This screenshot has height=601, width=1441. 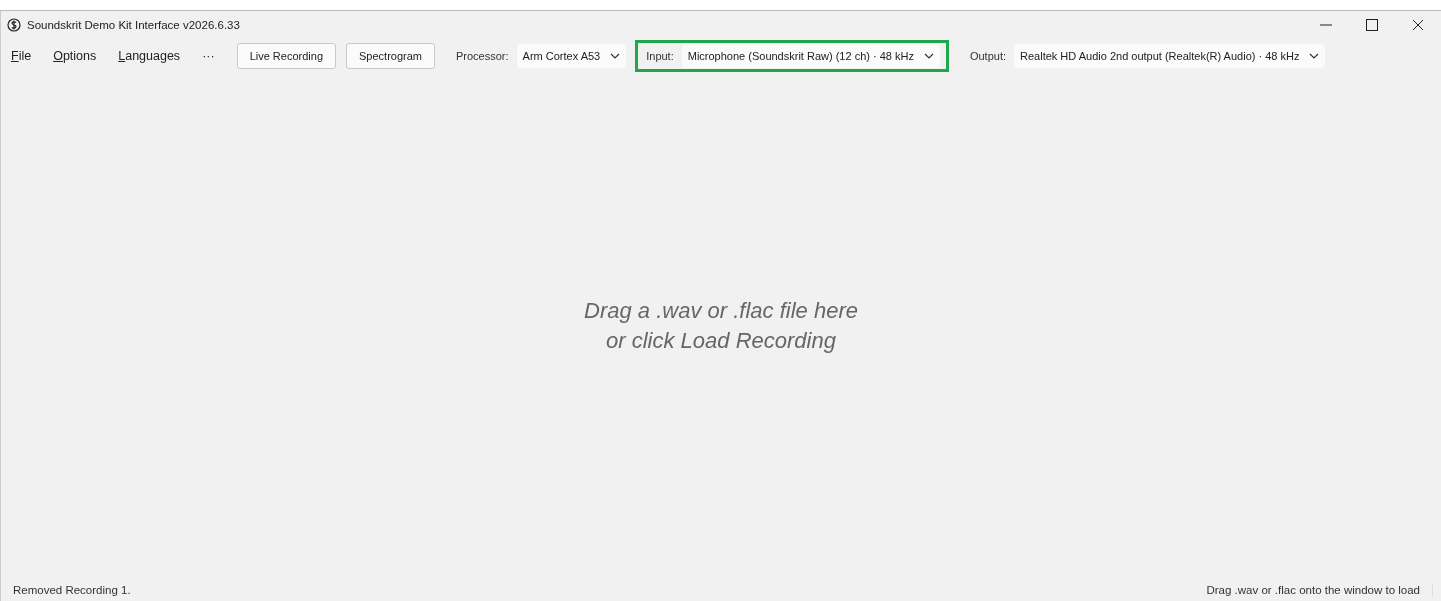 What do you see at coordinates (810, 56) in the screenshot?
I see `dropdown: Microphone (Soundskrit Raw) (12 ch) · 48 kHz` at bounding box center [810, 56].